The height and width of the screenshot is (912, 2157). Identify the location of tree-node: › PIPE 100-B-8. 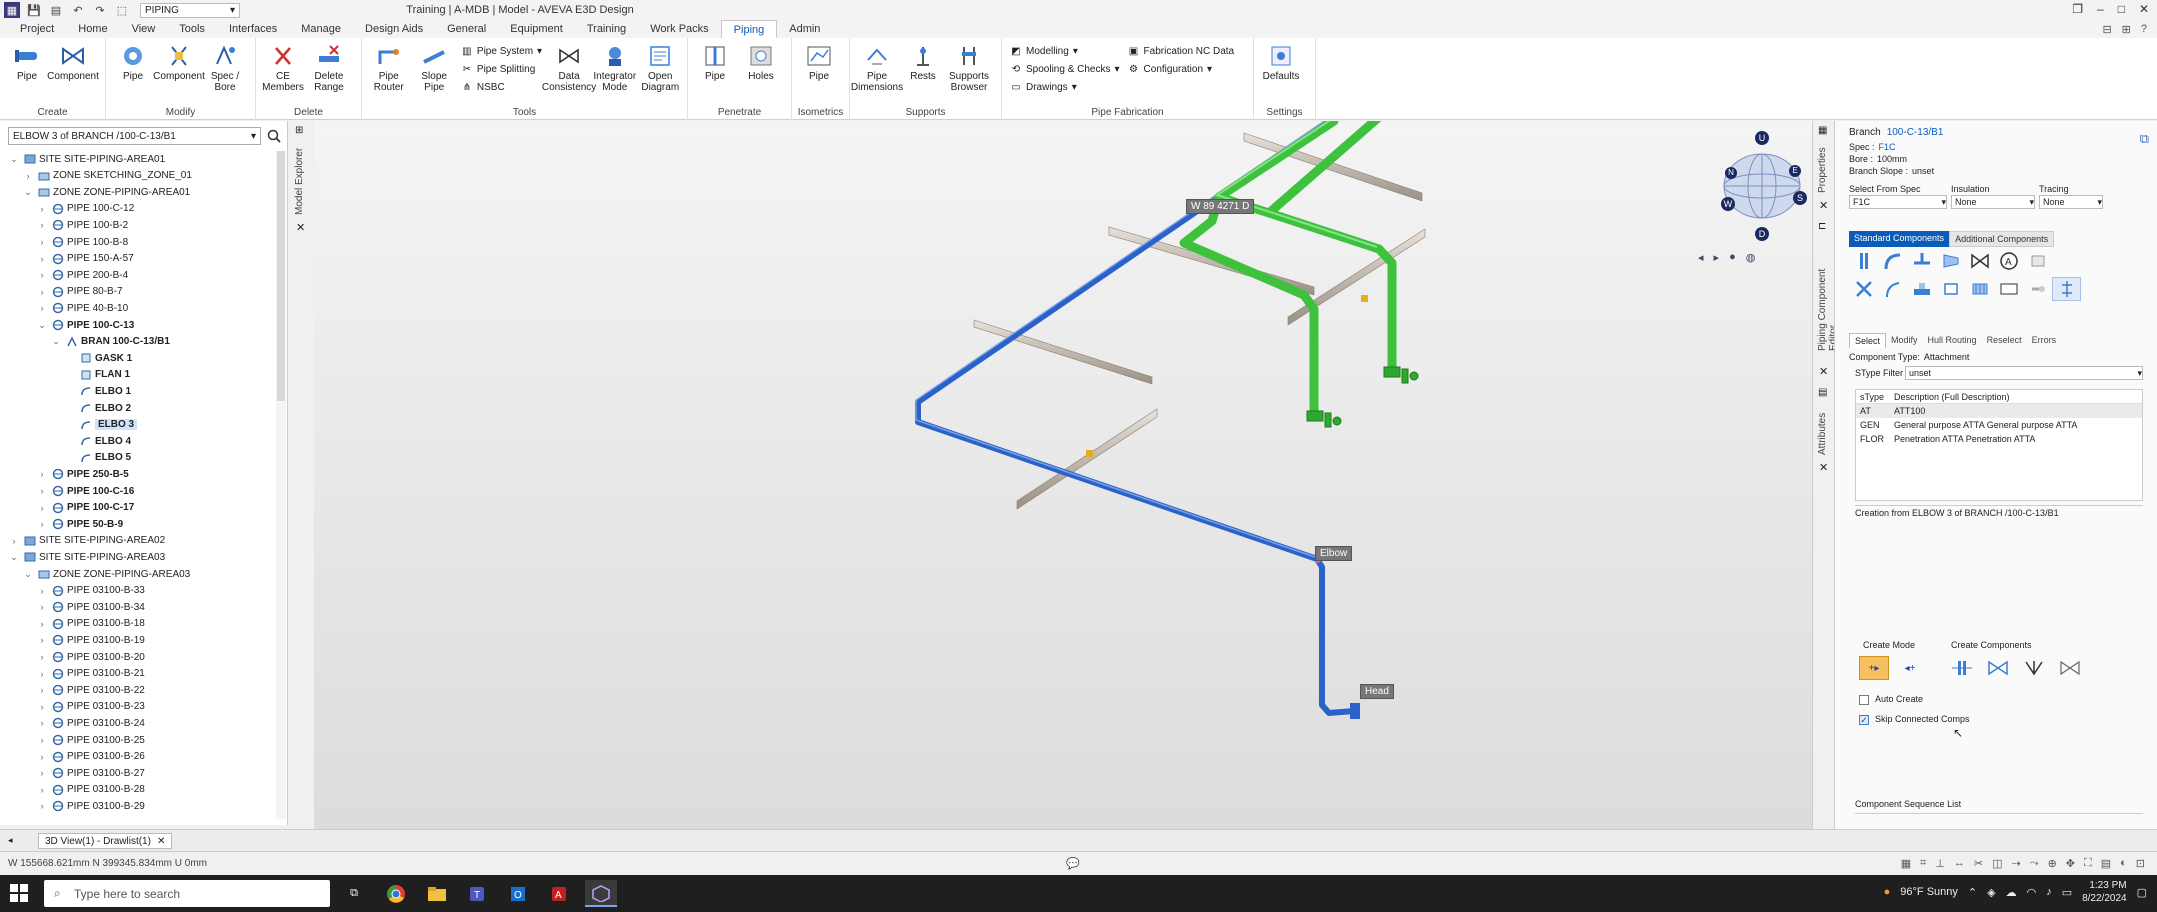
(82, 242).